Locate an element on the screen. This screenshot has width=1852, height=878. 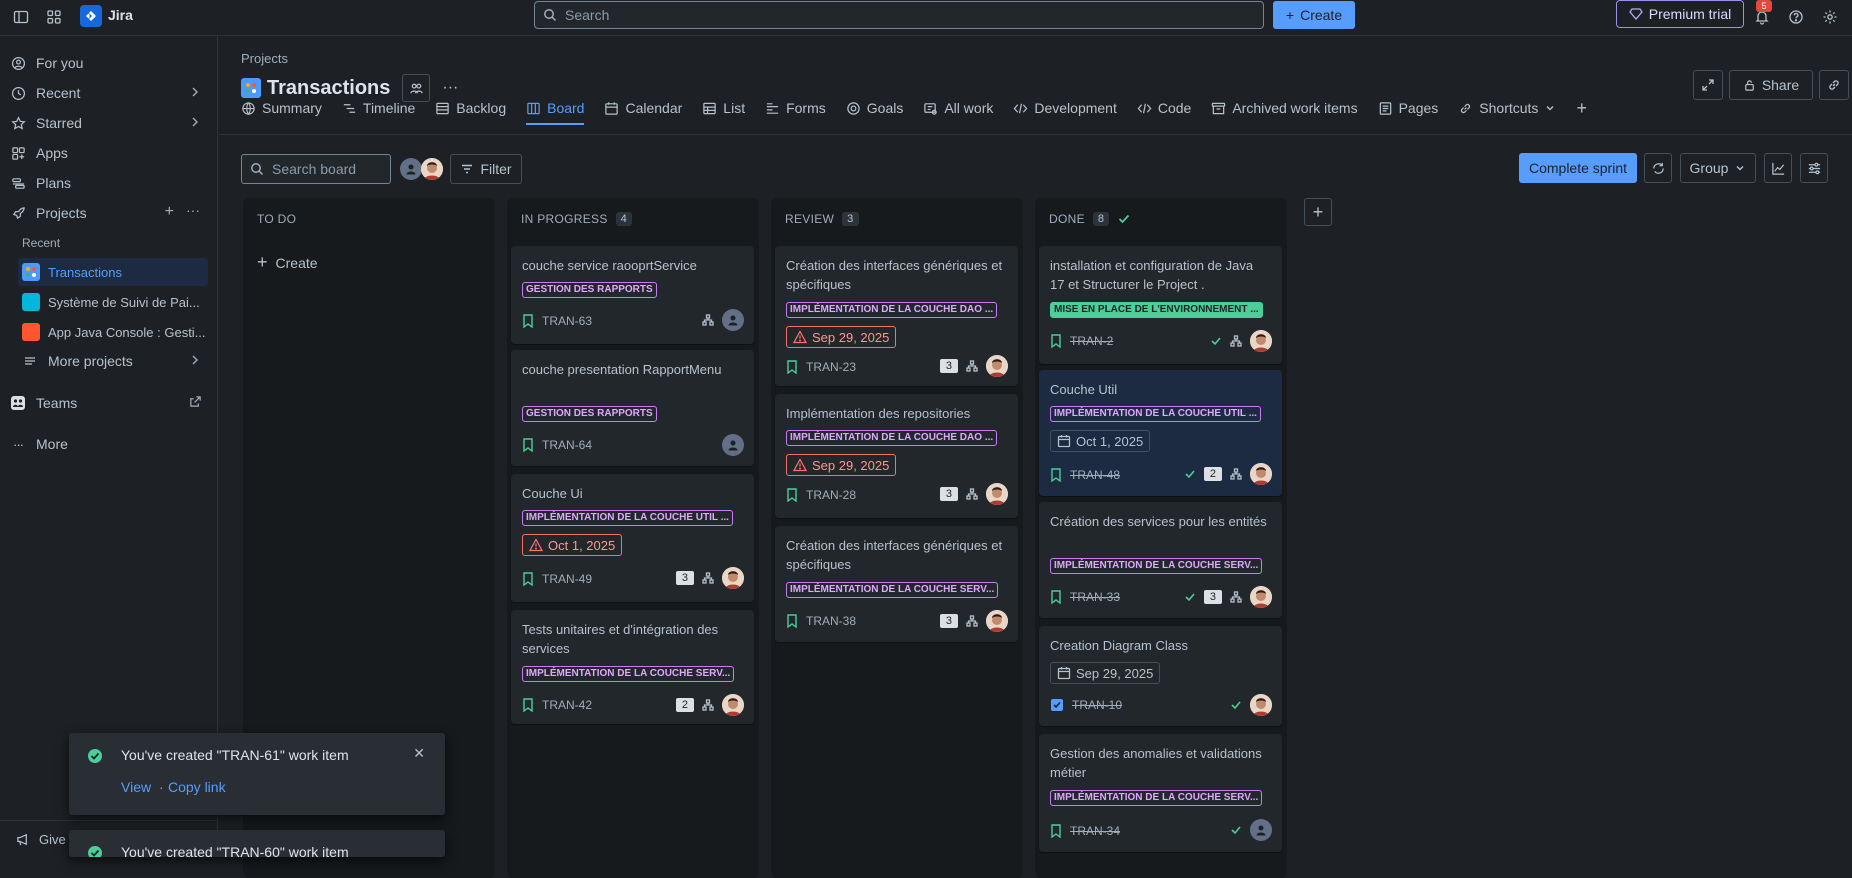
story-points: 2 is located at coordinates (684, 705).